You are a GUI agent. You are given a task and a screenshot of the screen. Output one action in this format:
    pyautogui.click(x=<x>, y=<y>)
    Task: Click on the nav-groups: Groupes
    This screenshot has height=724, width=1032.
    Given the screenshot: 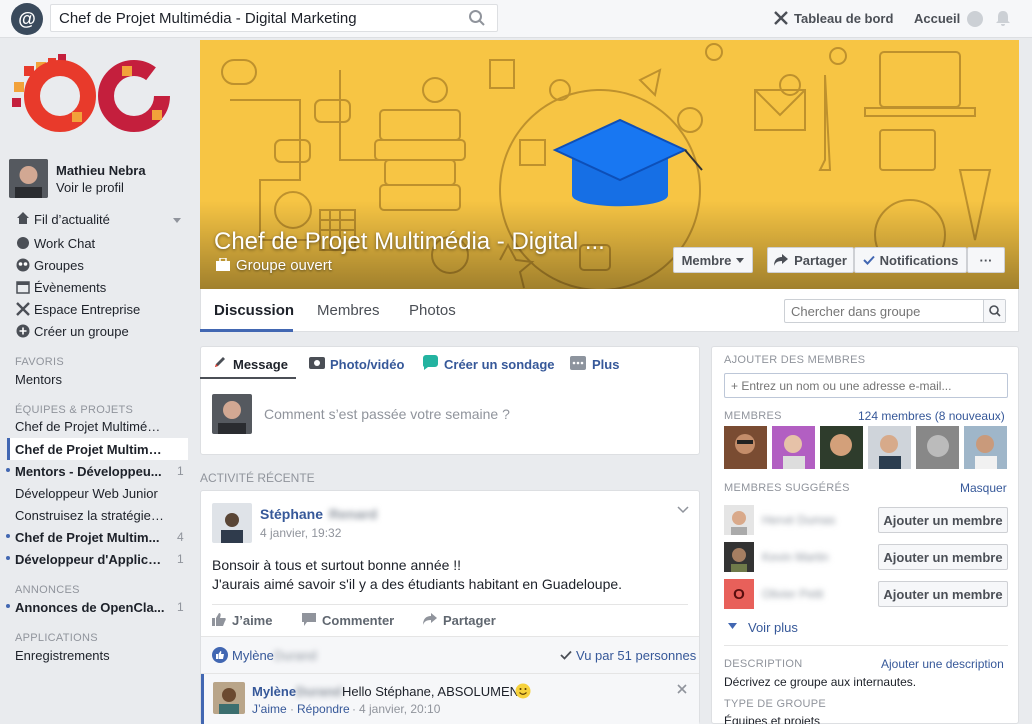 What is the action you would take?
    pyautogui.click(x=59, y=265)
    